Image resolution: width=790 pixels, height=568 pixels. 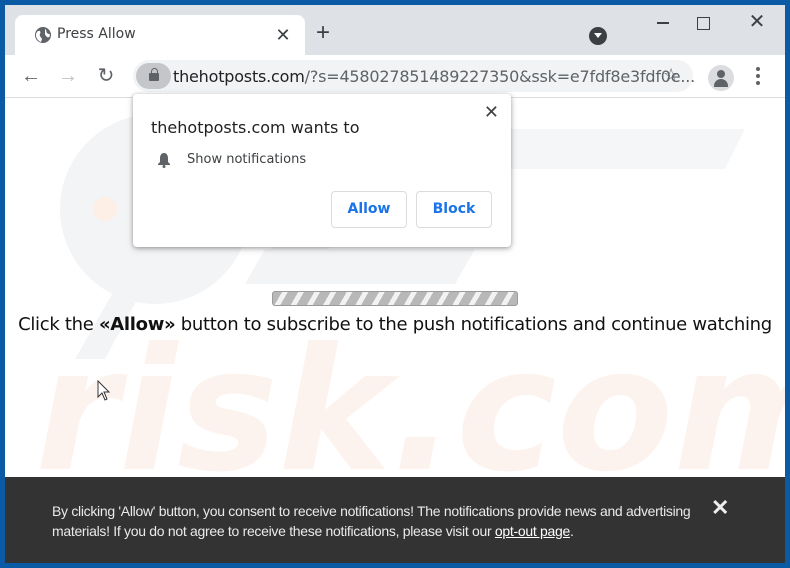 What do you see at coordinates (598, 36) in the screenshot?
I see `tab-search-icon` at bounding box center [598, 36].